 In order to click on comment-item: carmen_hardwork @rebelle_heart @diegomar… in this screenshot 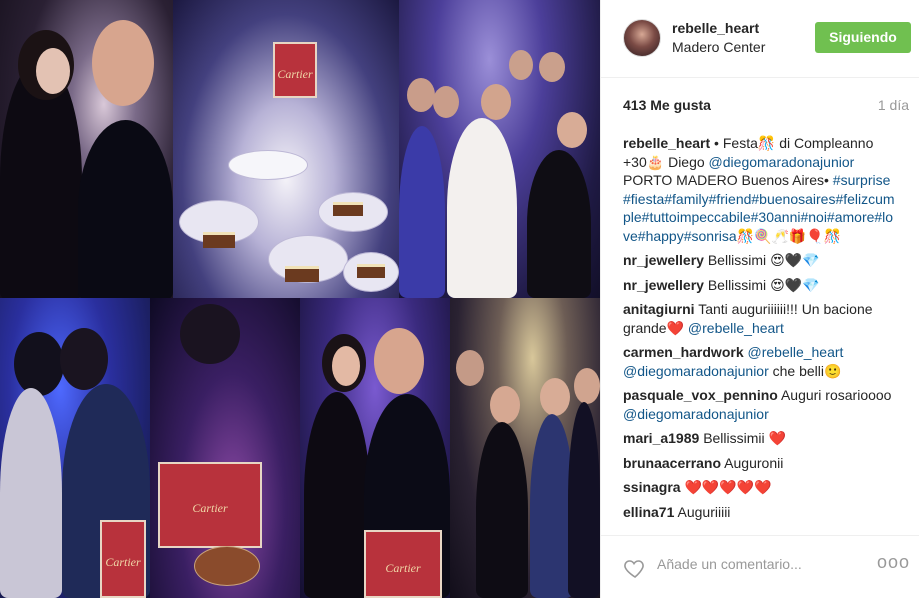, I will do `click(760, 361)`.